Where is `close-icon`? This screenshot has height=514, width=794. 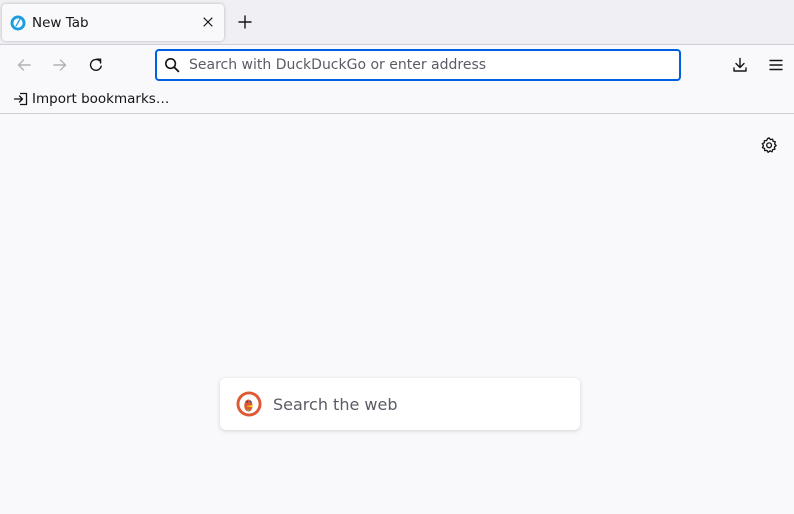 close-icon is located at coordinates (208, 22).